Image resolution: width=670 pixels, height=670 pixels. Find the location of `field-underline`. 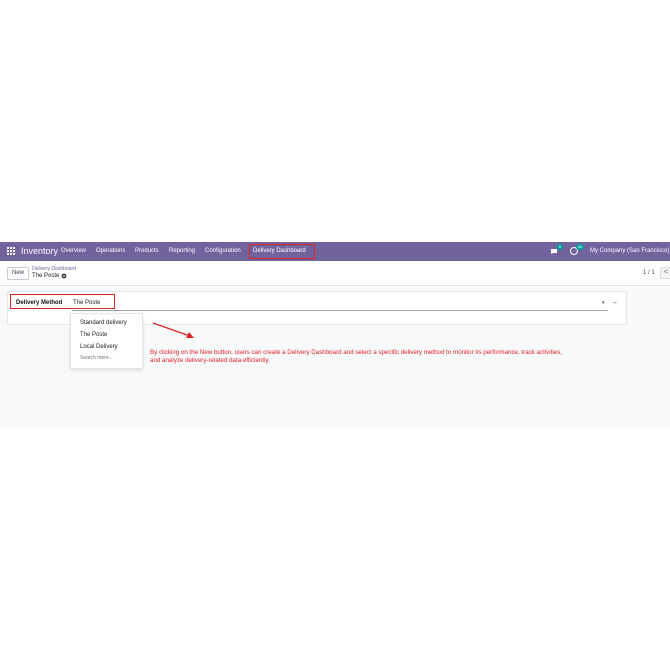

field-underline is located at coordinates (340, 310).